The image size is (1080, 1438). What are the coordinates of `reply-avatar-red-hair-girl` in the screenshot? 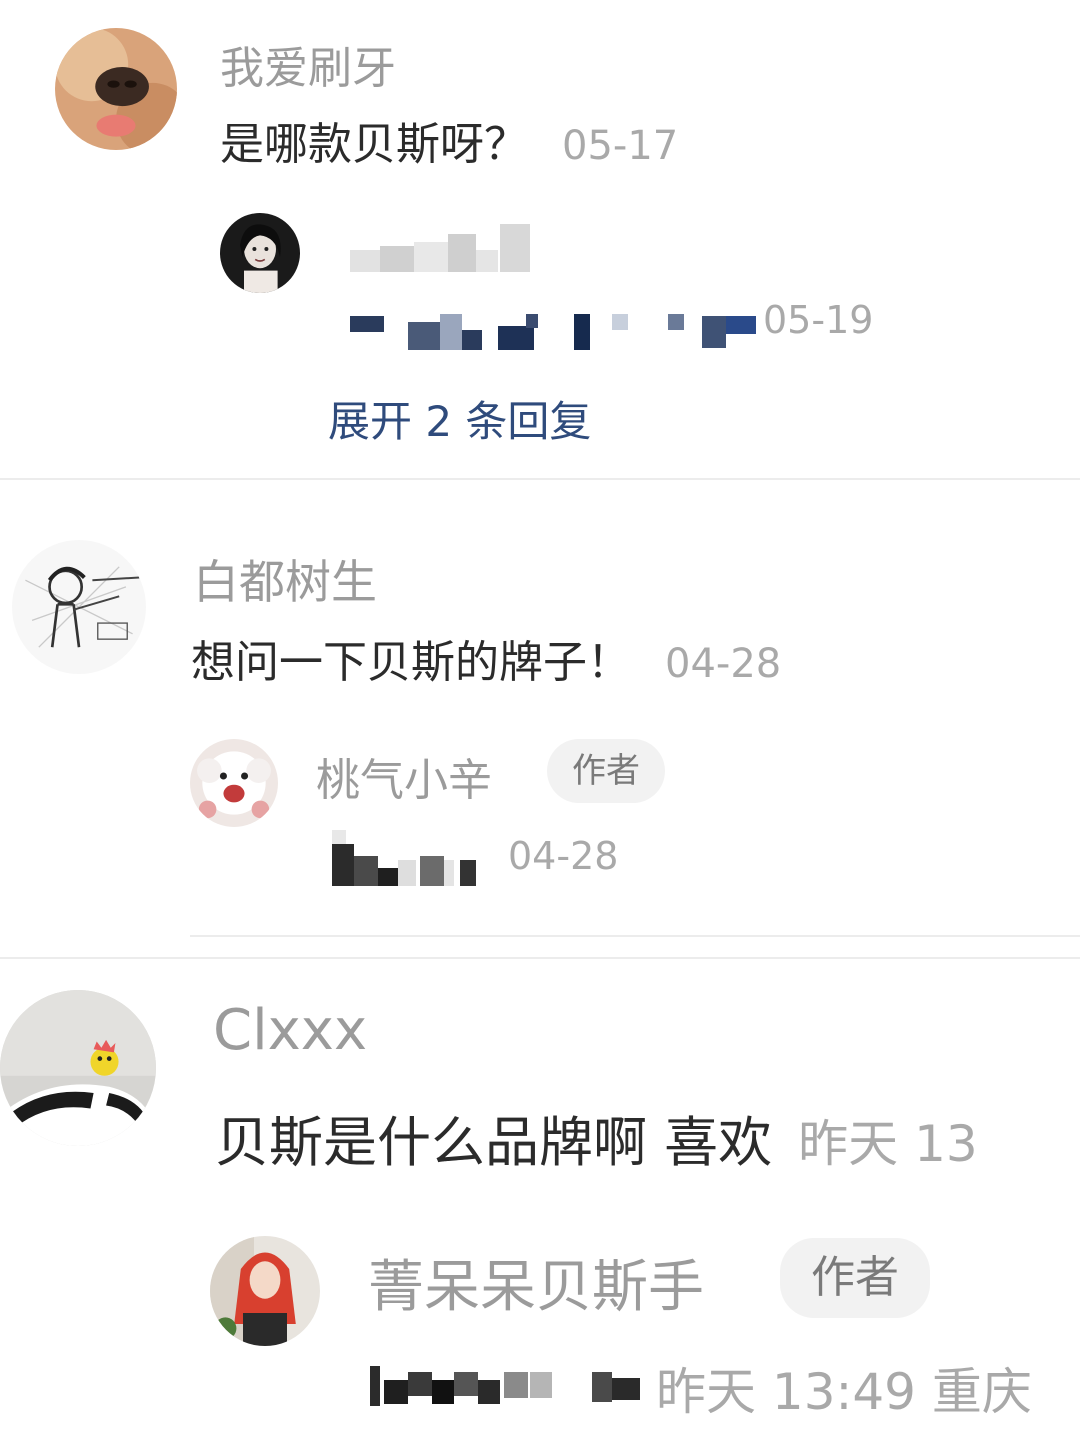 It's located at (265, 1291).